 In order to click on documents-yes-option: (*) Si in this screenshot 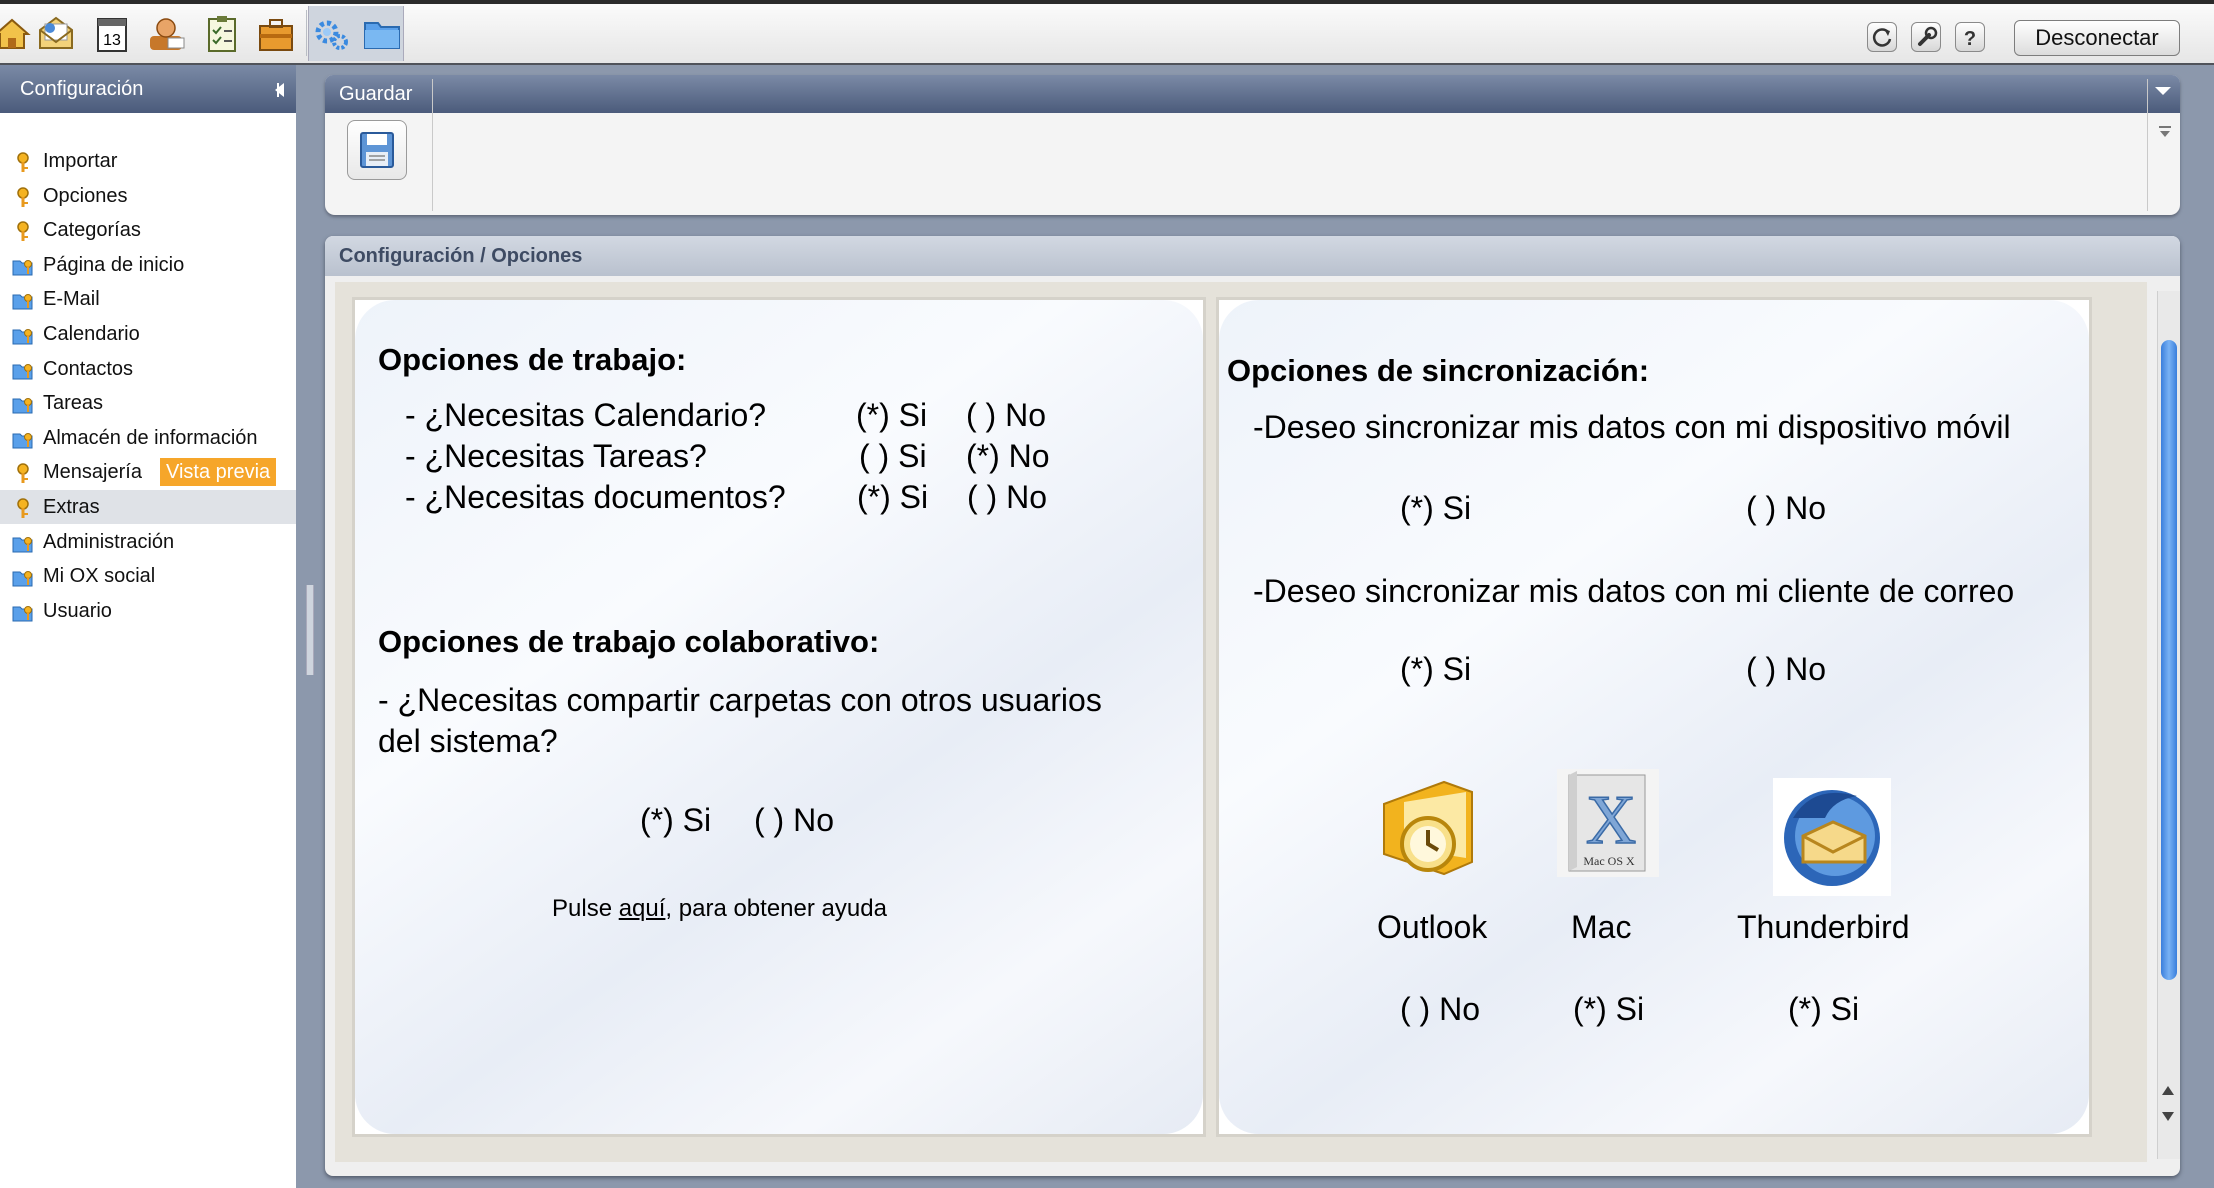, I will do `click(893, 497)`.